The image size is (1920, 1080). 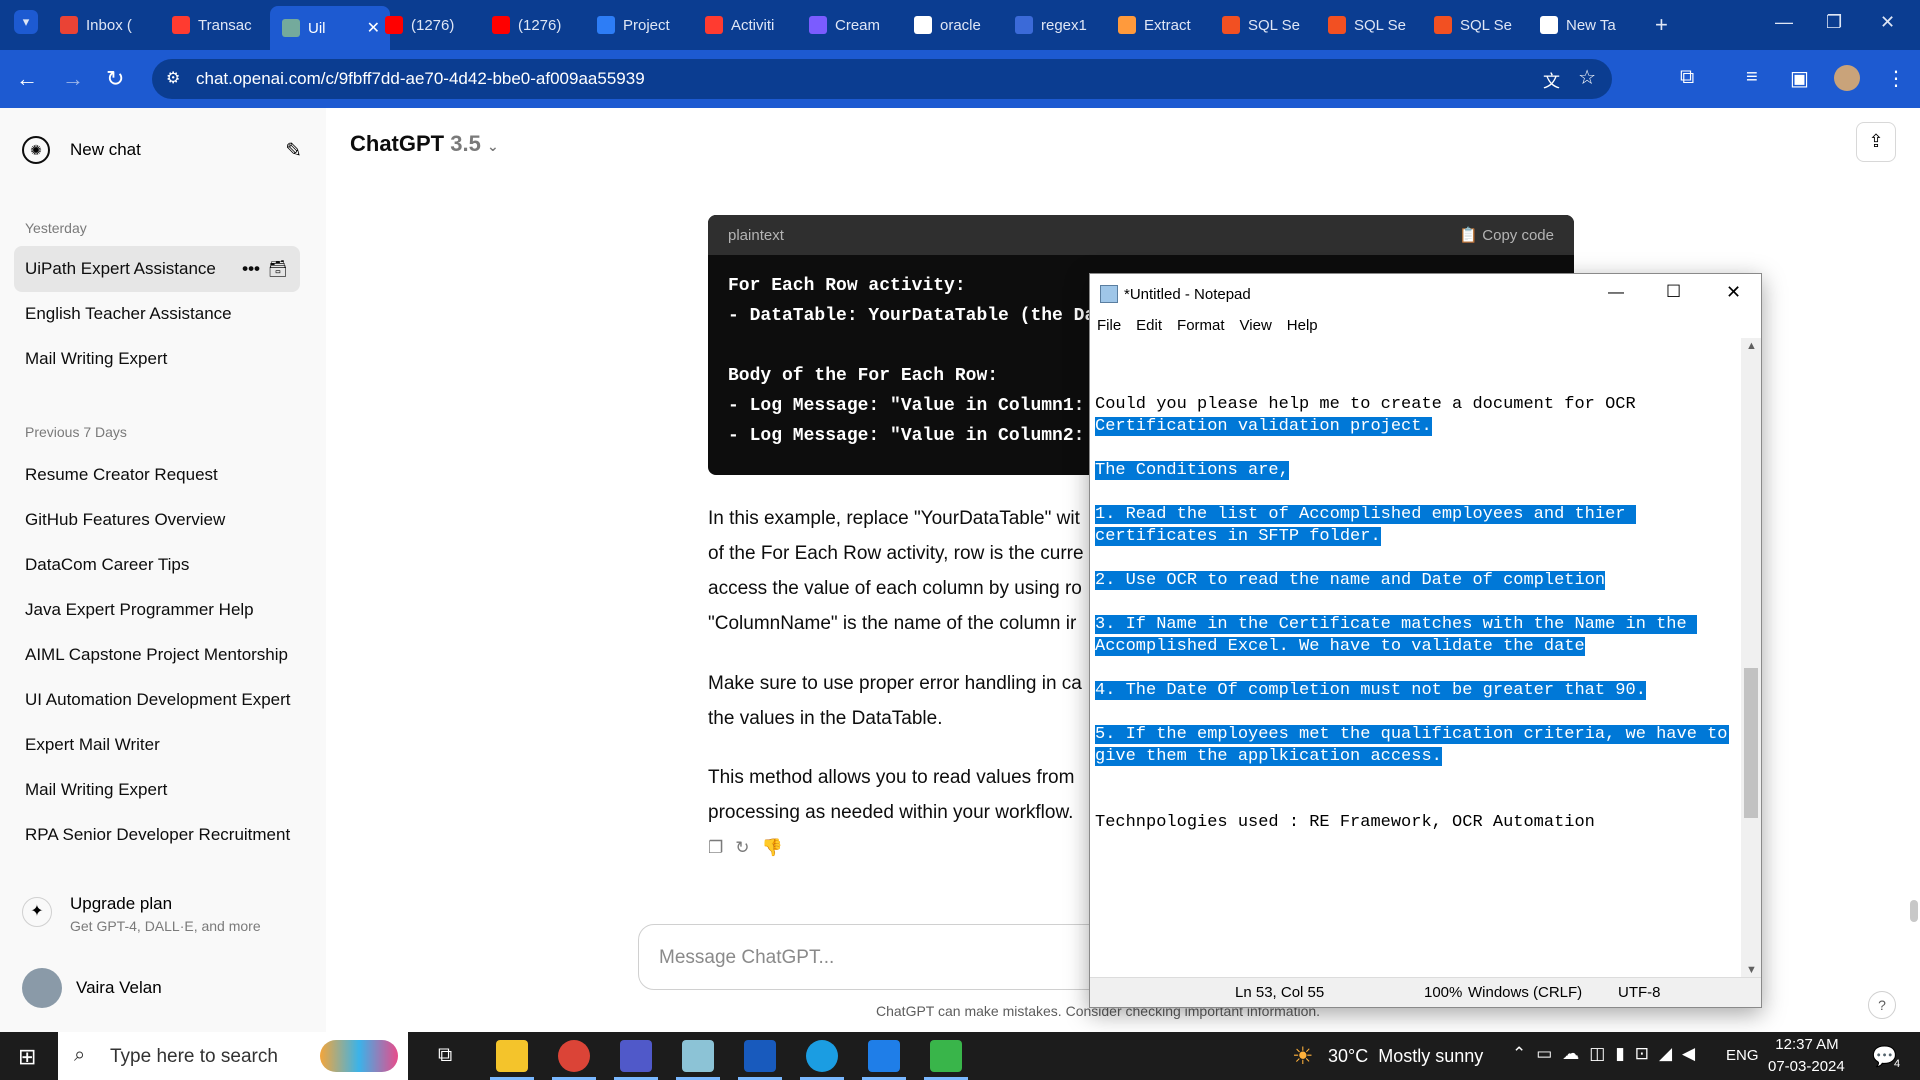 I want to click on side-panel-icon: ▣, so click(x=1799, y=78).